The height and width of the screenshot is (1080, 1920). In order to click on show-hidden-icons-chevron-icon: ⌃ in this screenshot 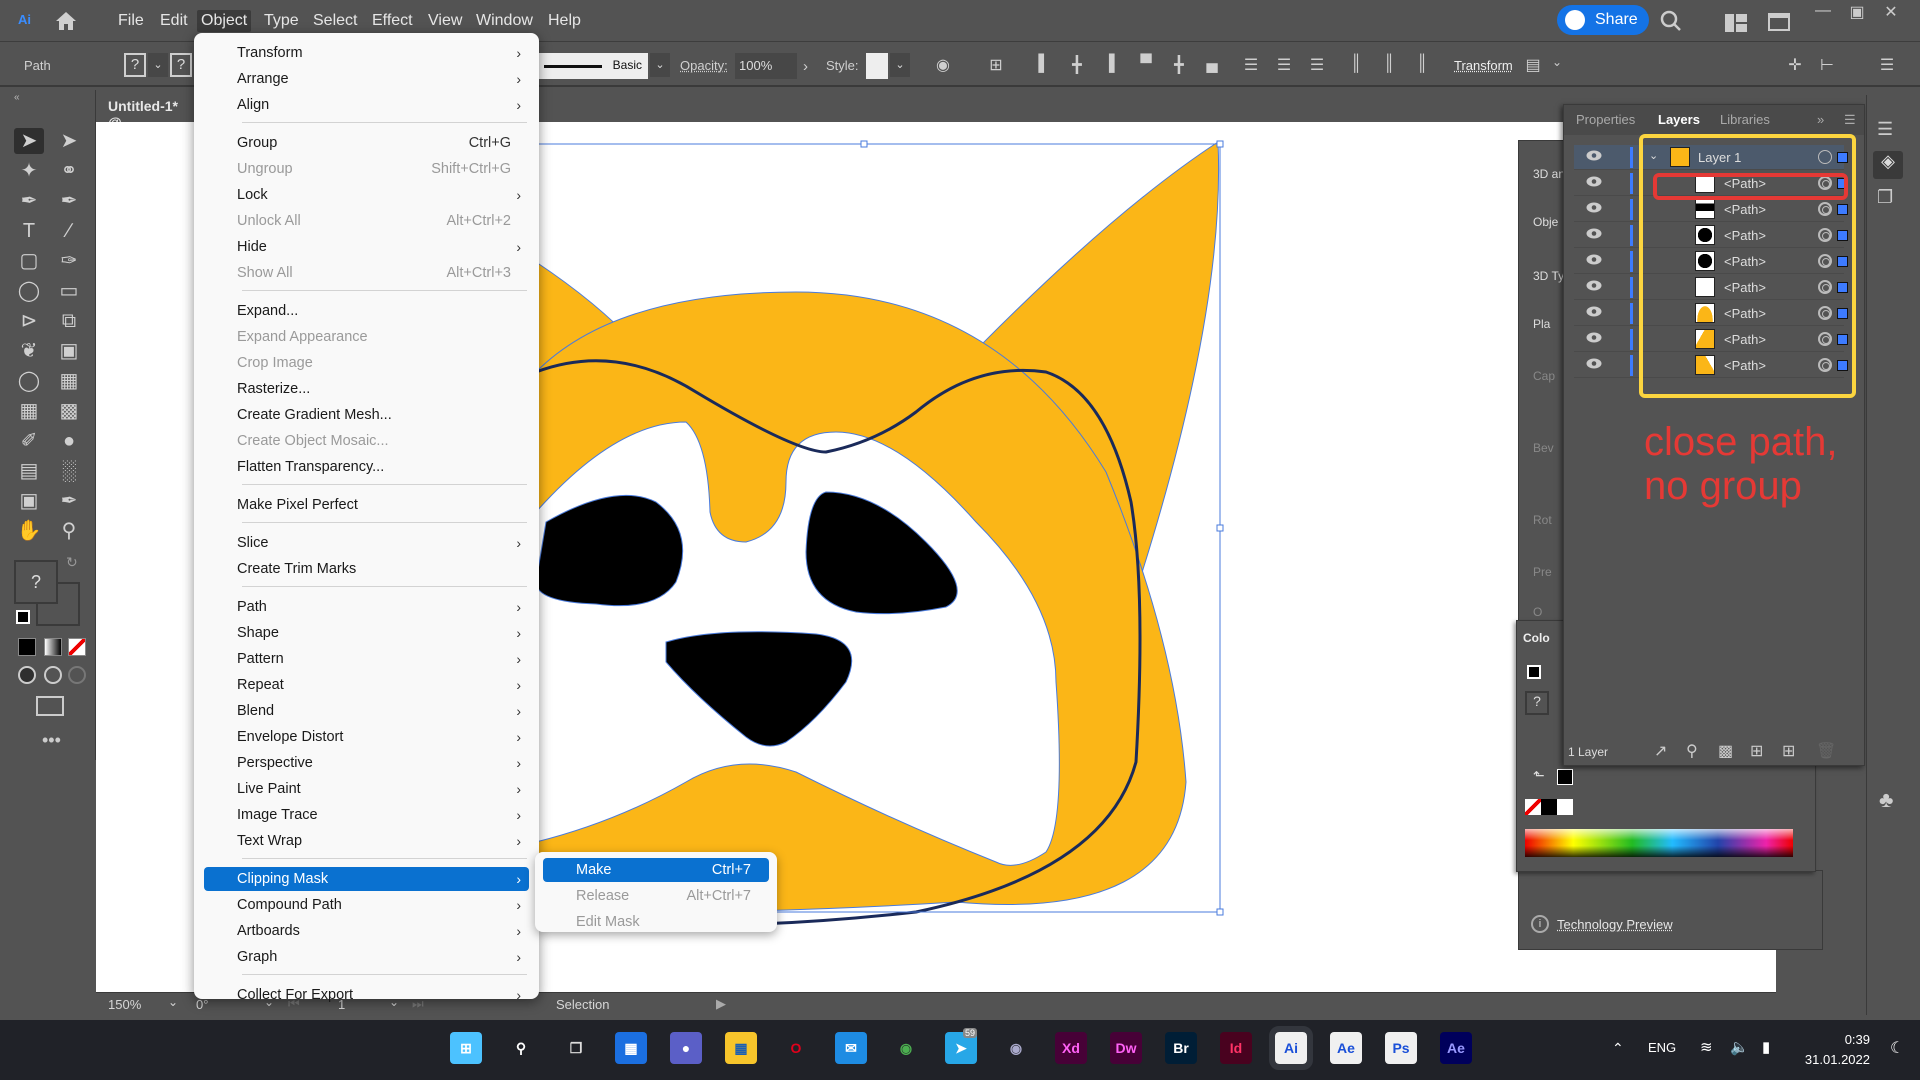, I will do `click(1618, 1048)`.